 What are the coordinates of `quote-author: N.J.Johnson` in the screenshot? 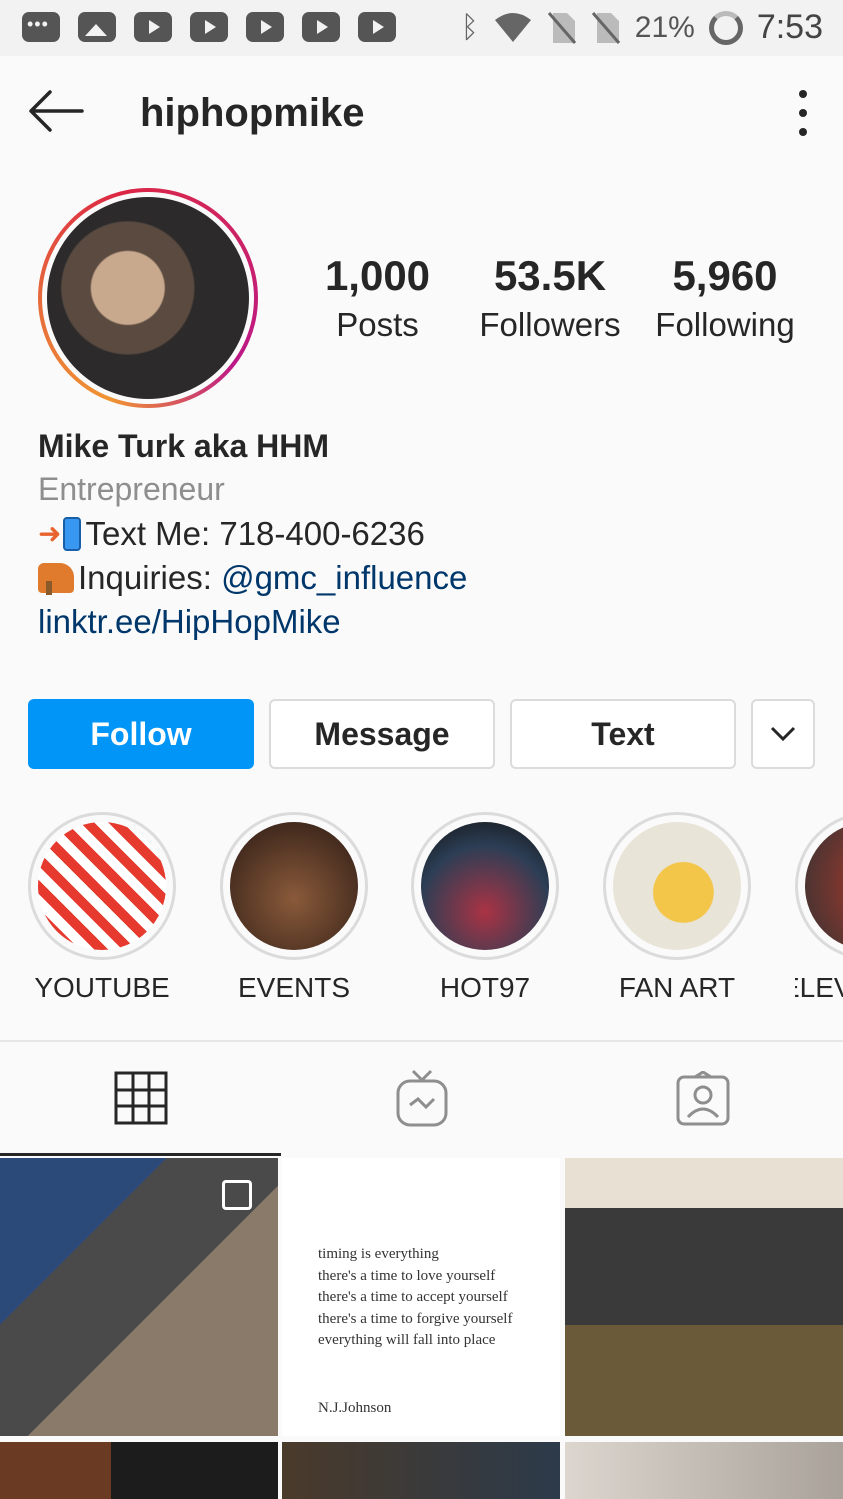 It's located at (355, 1407).